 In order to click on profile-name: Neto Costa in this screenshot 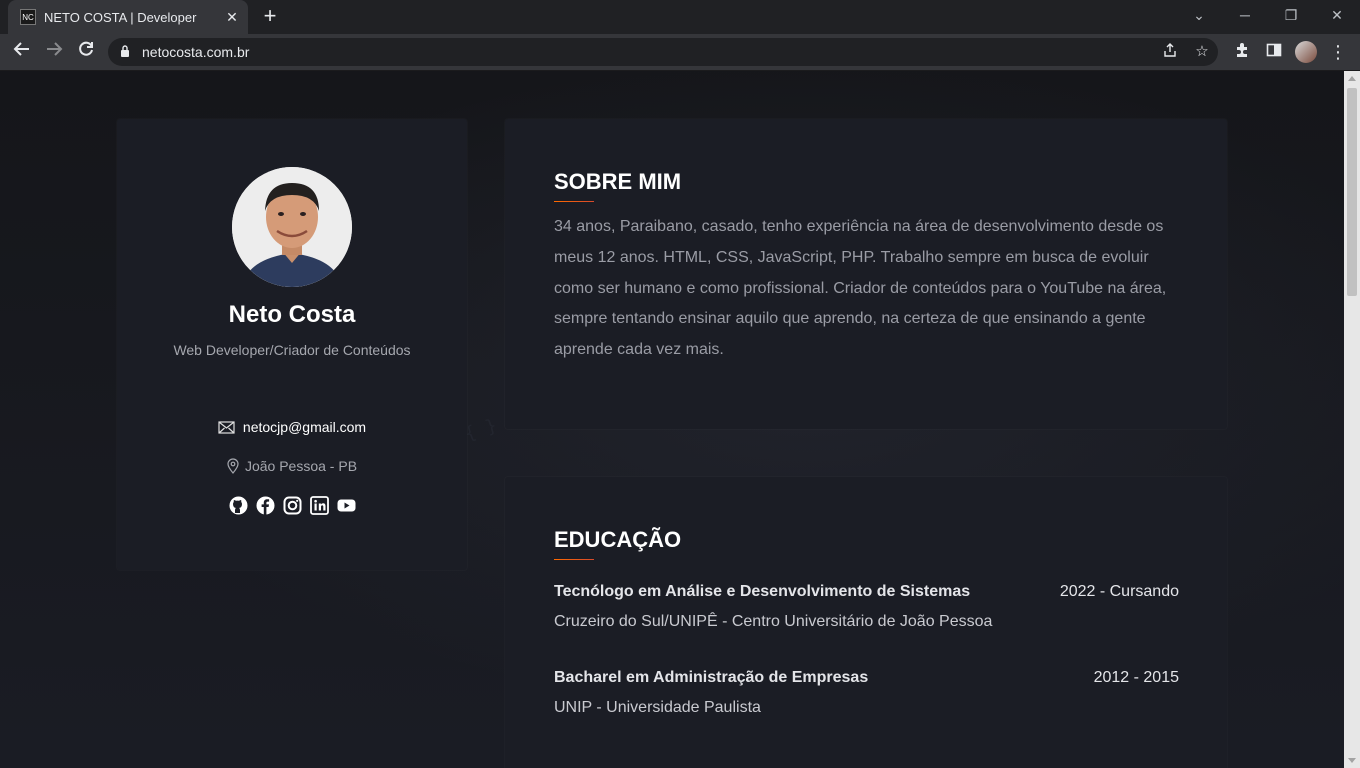, I will do `click(292, 314)`.